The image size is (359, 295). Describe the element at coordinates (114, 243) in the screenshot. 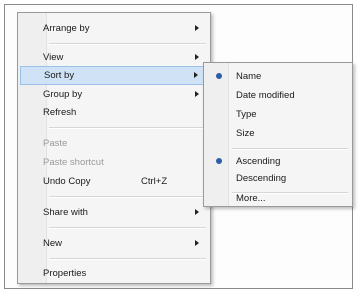

I see `menu-item-new: New` at that location.